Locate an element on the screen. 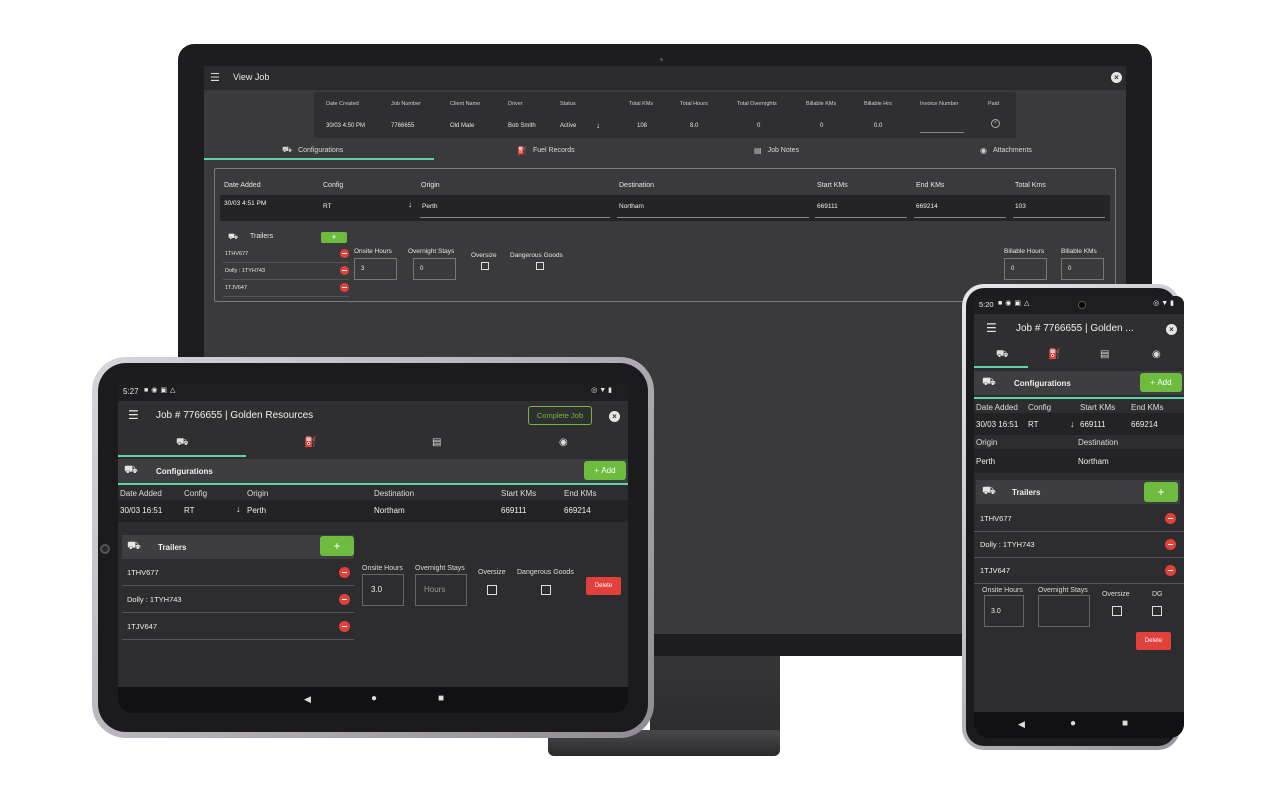 This screenshot has width=1280, height=800. destination-input: Northam is located at coordinates (631, 206).